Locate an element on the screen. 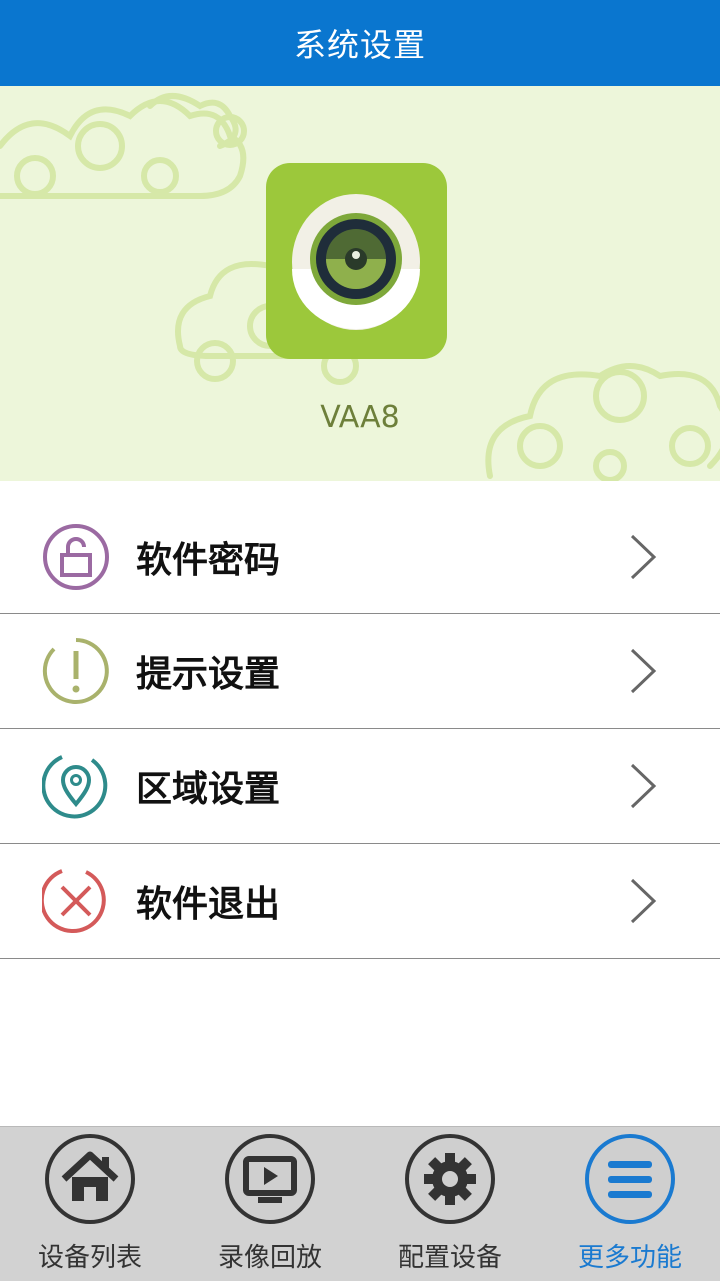  menu-item-region-settings: 区域设置 is located at coordinates (360, 786).